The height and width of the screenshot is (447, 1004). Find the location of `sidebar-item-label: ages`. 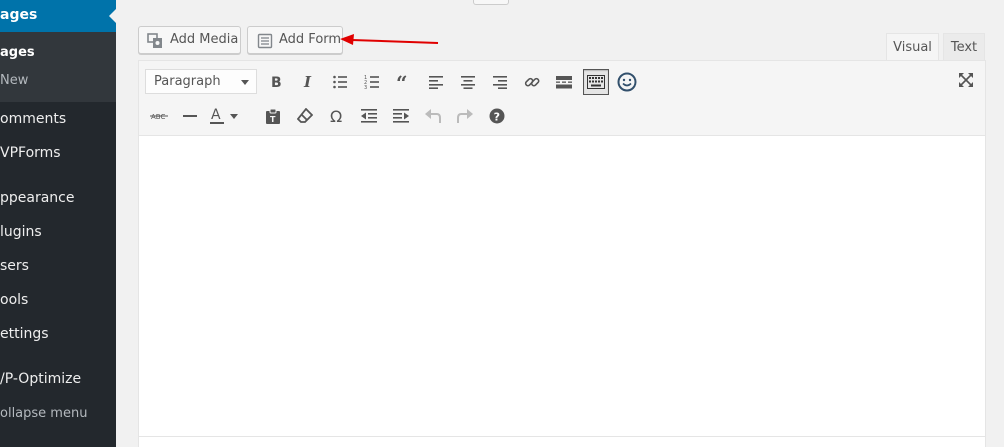

sidebar-item-label: ages is located at coordinates (19, 15).